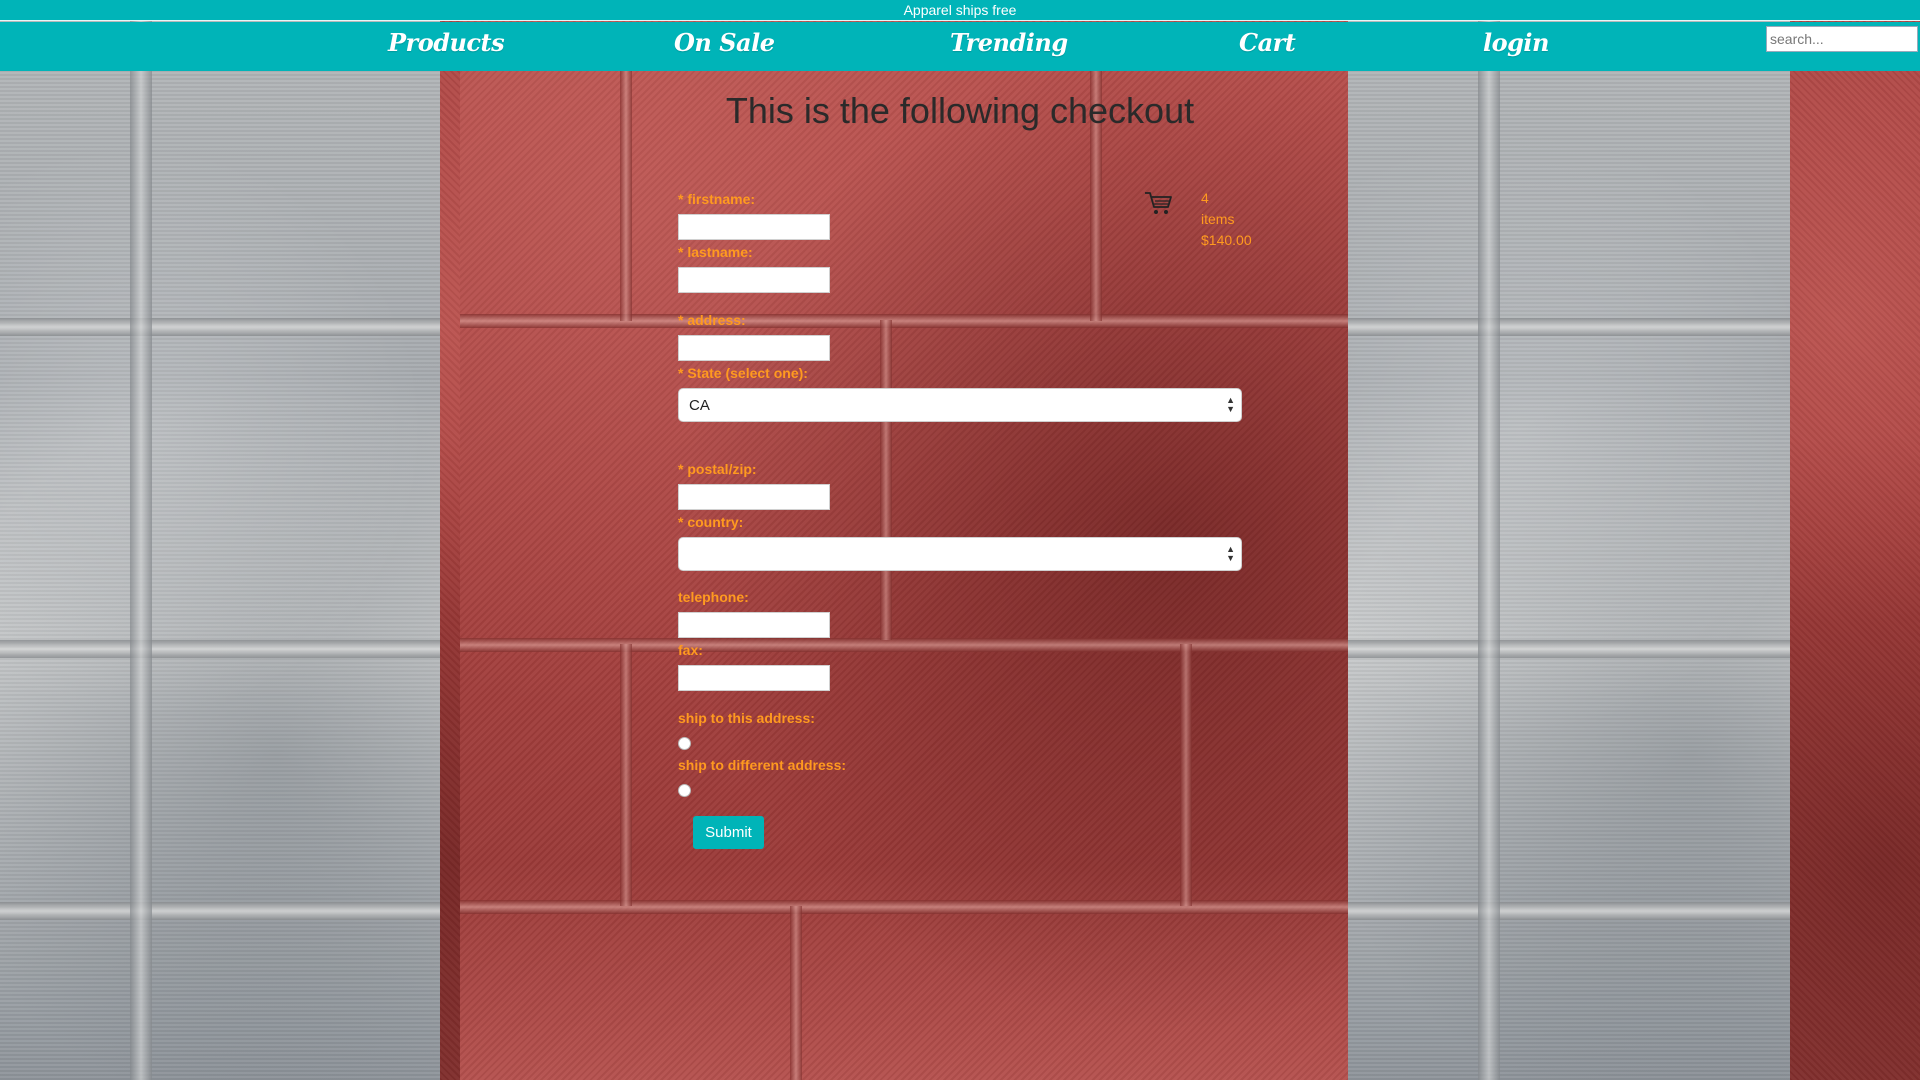 This screenshot has width=1920, height=1080. I want to click on nav-link-products: Products, so click(446, 42).